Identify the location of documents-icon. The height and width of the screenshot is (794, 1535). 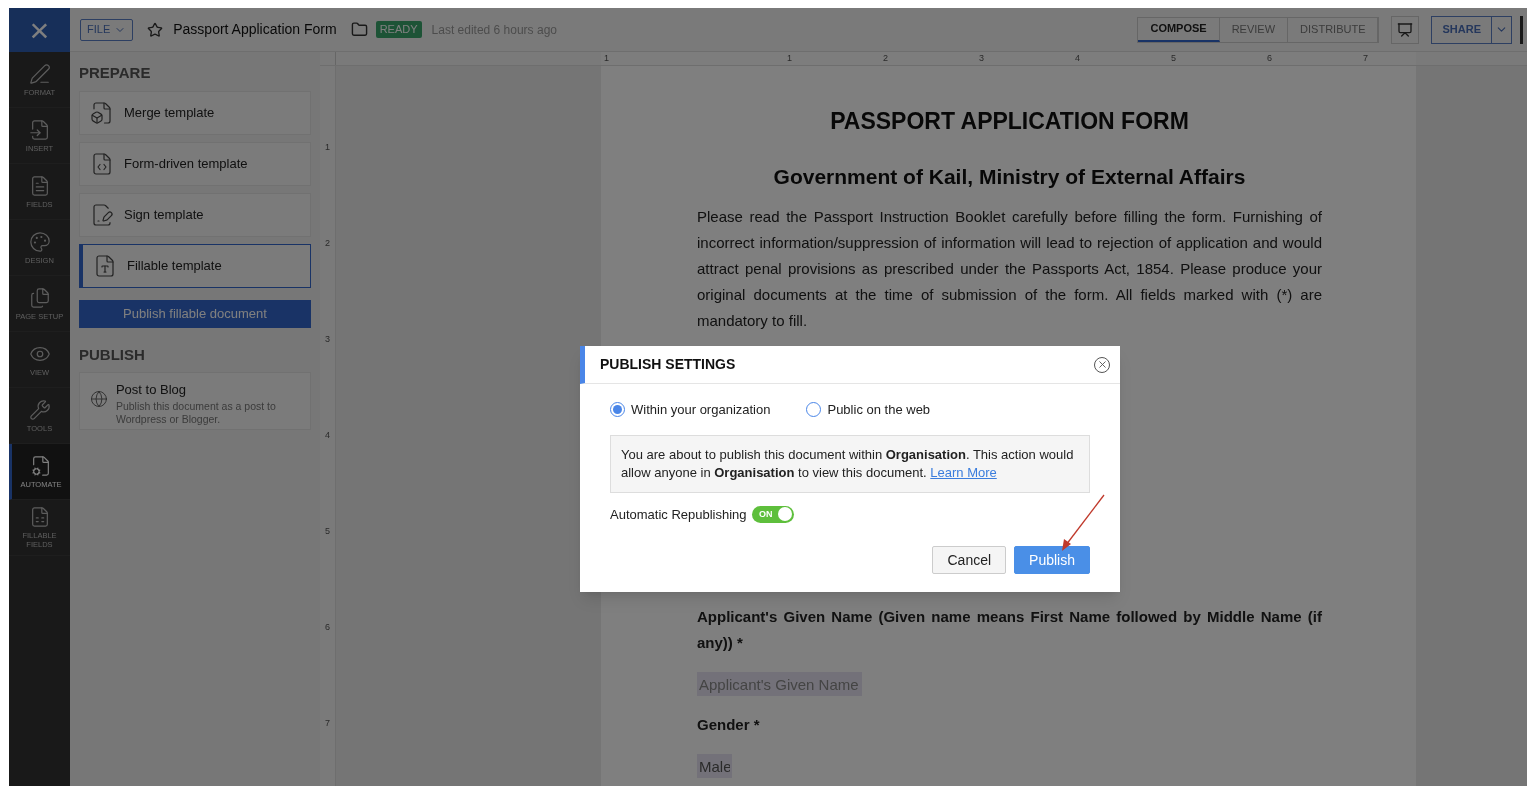
(39, 297).